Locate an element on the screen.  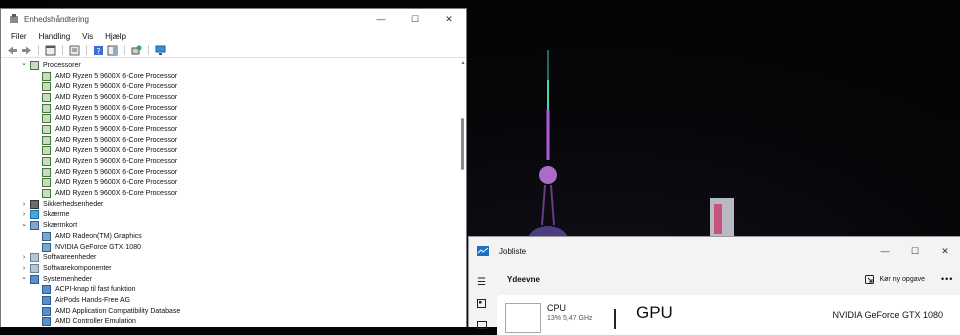
device-manager-icon is located at coordinates (14, 18).